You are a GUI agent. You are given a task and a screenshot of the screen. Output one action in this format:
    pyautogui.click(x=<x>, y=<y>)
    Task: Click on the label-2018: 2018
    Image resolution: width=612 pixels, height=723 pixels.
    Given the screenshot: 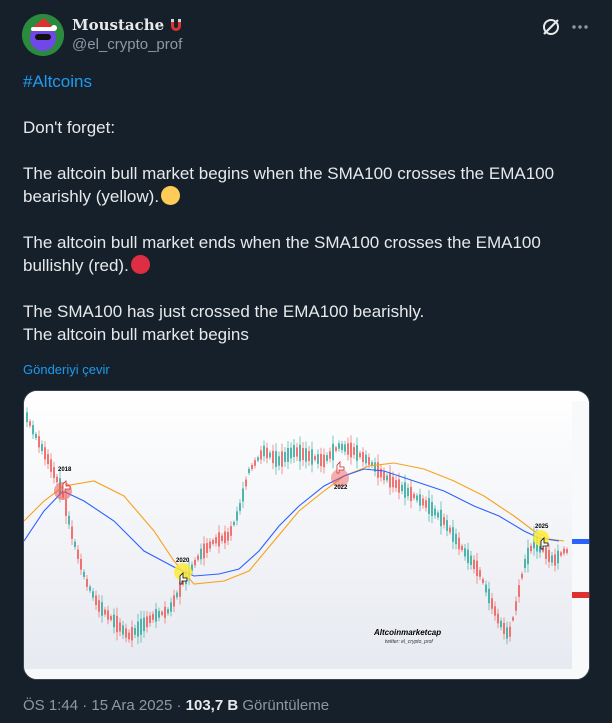 What is the action you would take?
    pyautogui.click(x=65, y=470)
    